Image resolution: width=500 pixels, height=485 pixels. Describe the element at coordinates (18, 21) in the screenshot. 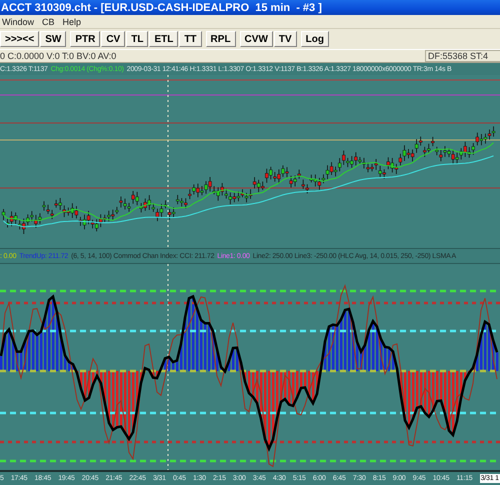

I see `menu-item: Window` at that location.